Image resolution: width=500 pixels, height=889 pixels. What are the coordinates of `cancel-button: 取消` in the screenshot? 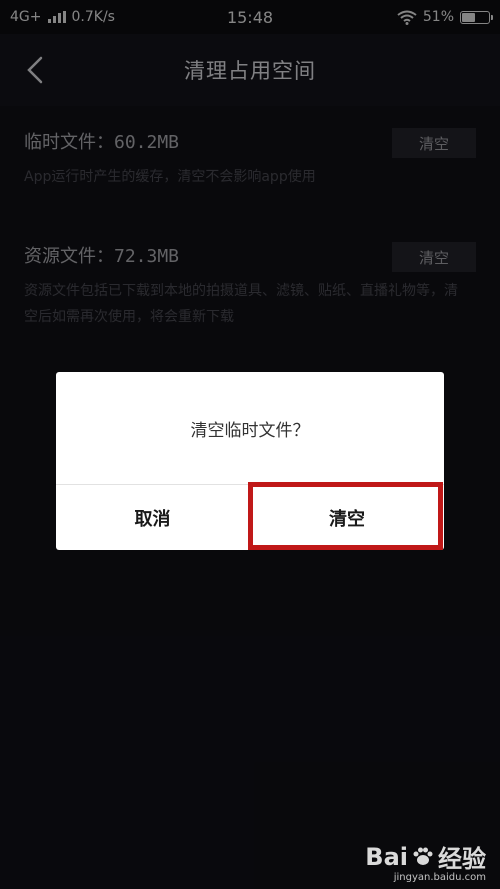 It's located at (153, 517).